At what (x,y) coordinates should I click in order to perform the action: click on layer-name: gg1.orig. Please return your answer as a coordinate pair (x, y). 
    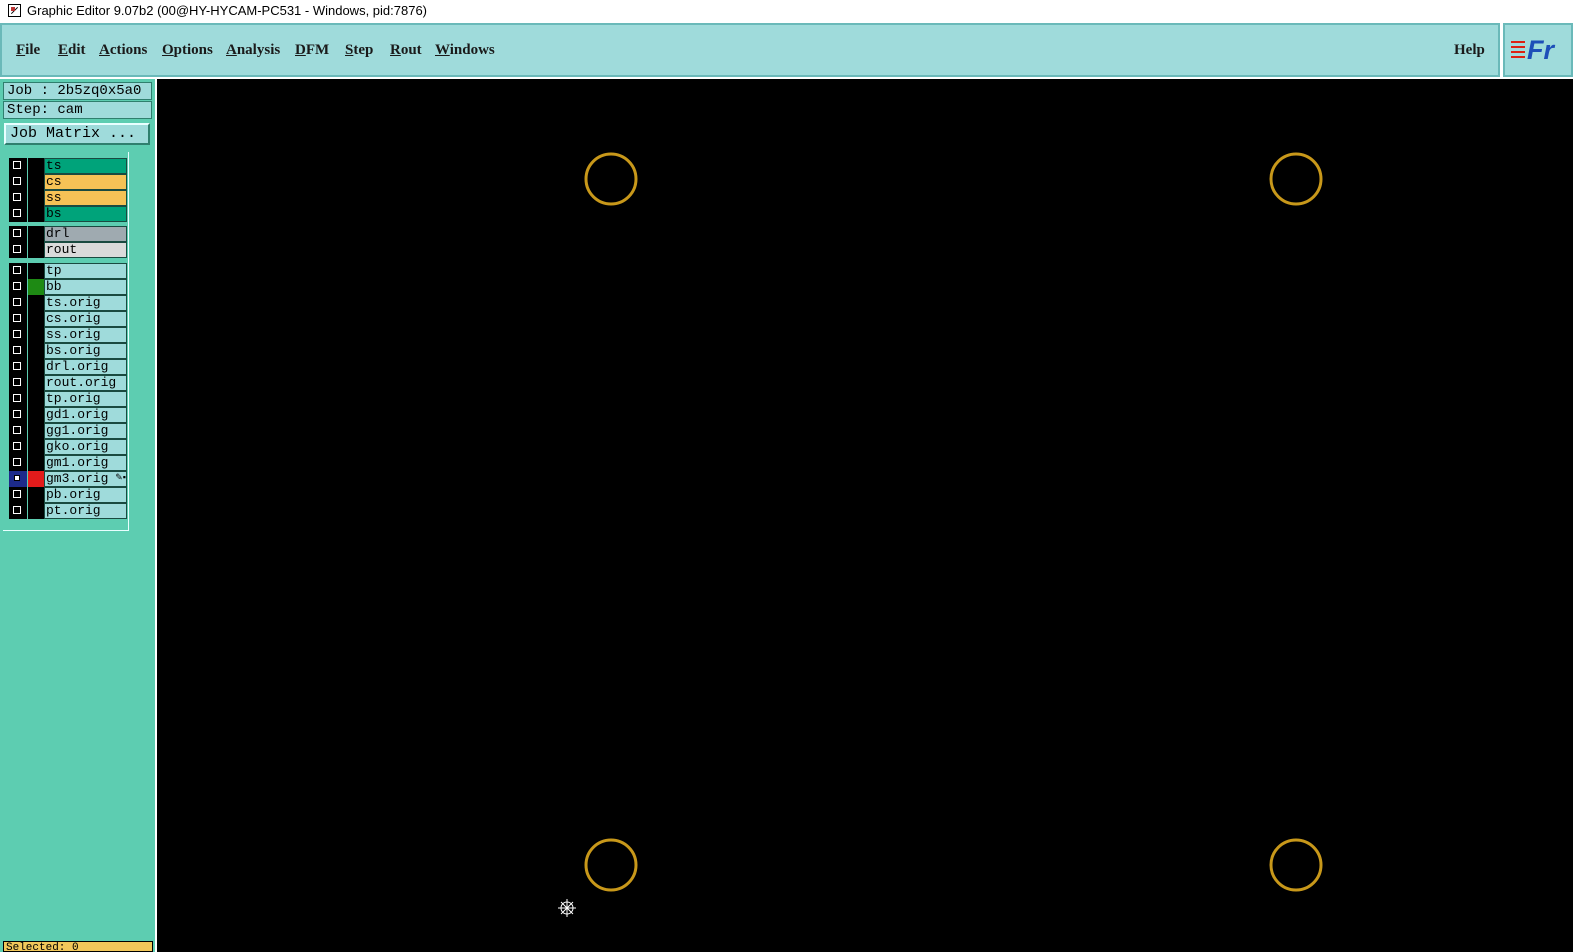
    Looking at the image, I should click on (85, 431).